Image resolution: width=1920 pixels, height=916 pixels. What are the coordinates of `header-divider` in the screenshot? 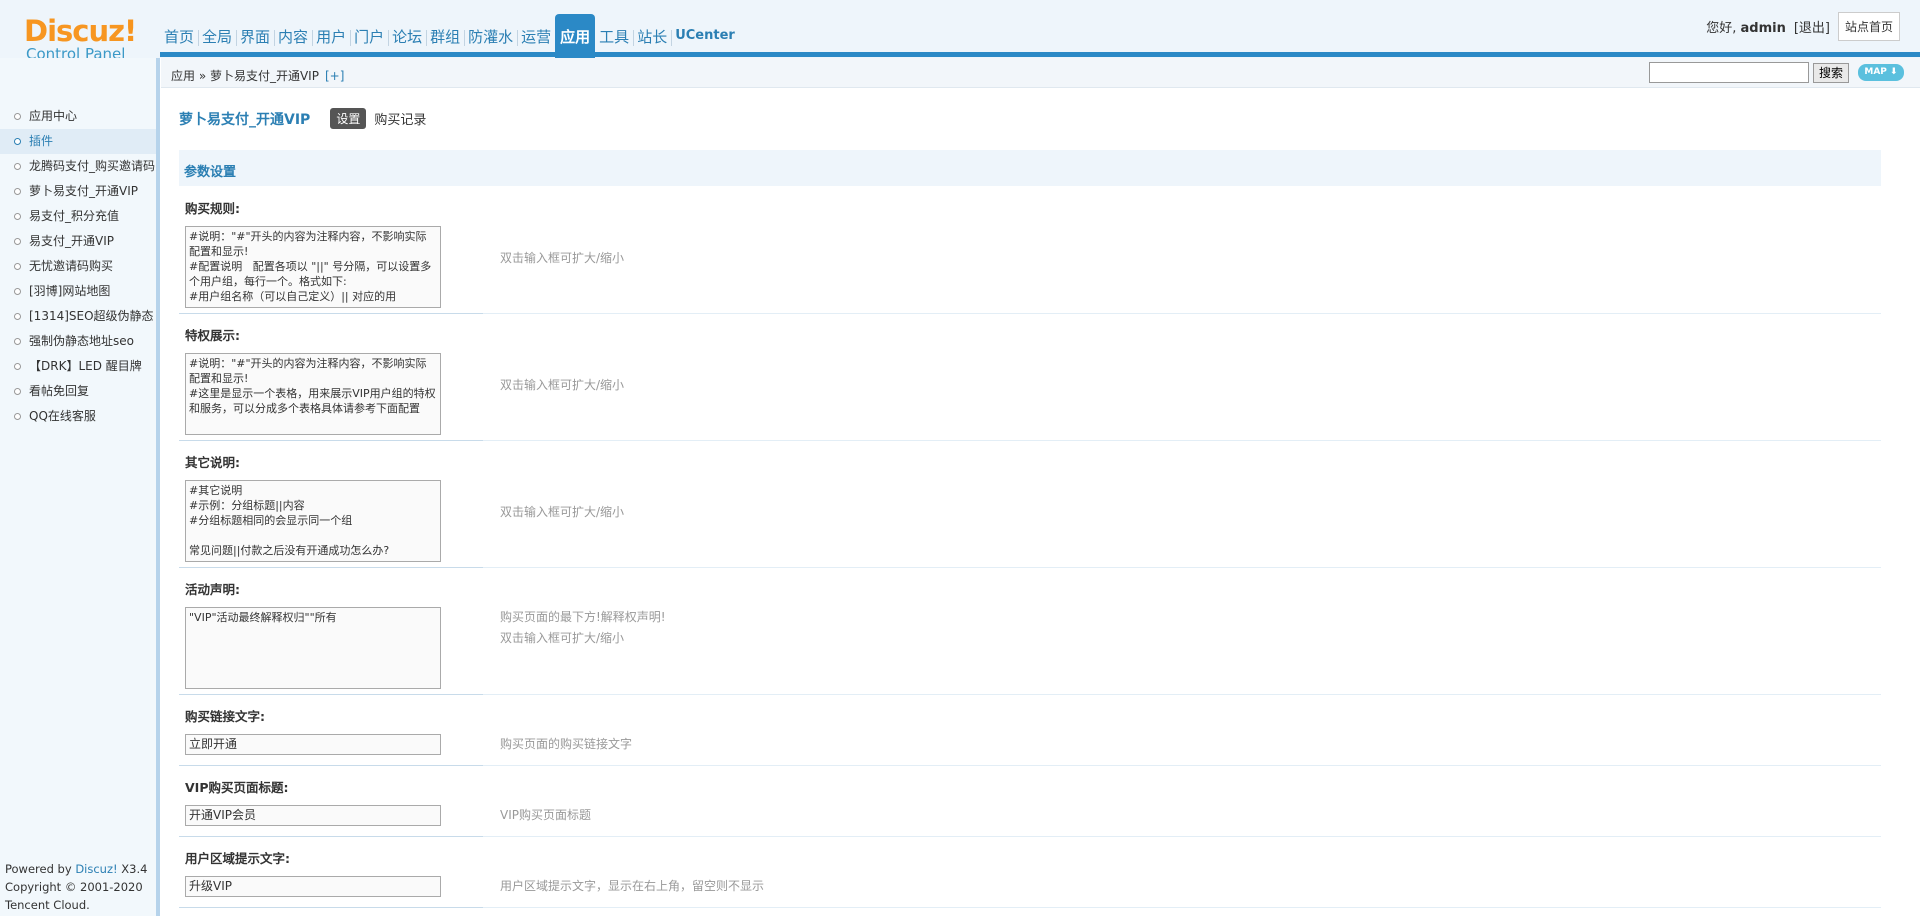 It's located at (1040, 54).